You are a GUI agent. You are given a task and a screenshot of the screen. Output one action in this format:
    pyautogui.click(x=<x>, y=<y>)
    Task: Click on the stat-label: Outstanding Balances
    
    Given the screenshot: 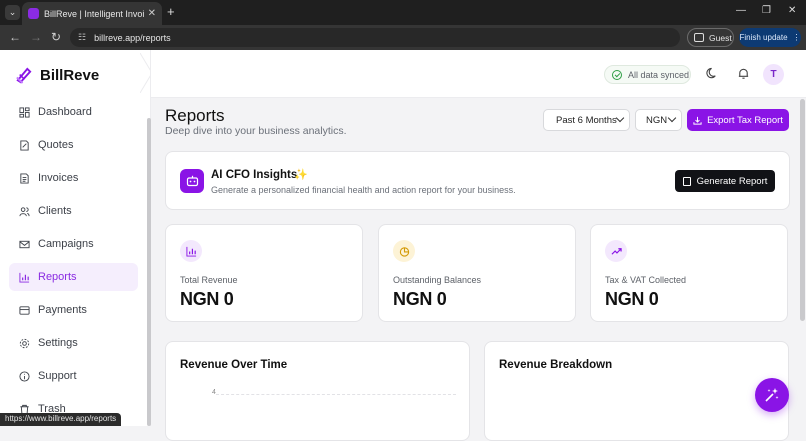 What is the action you would take?
    pyautogui.click(x=437, y=280)
    